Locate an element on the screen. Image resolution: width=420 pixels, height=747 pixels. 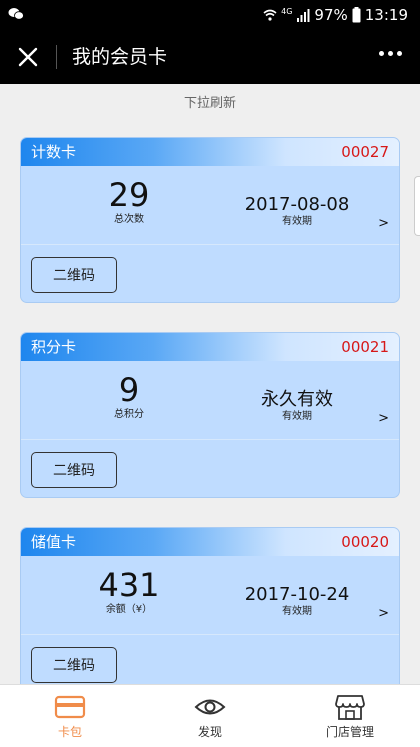
metric-label: 总积分 is located at coordinates (129, 414).